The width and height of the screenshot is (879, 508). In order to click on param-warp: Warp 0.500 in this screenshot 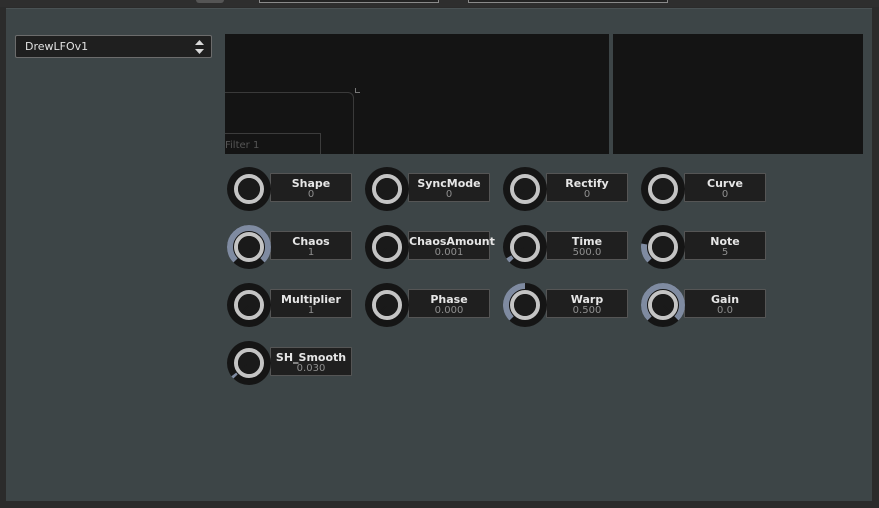, I will do `click(565, 306)`.